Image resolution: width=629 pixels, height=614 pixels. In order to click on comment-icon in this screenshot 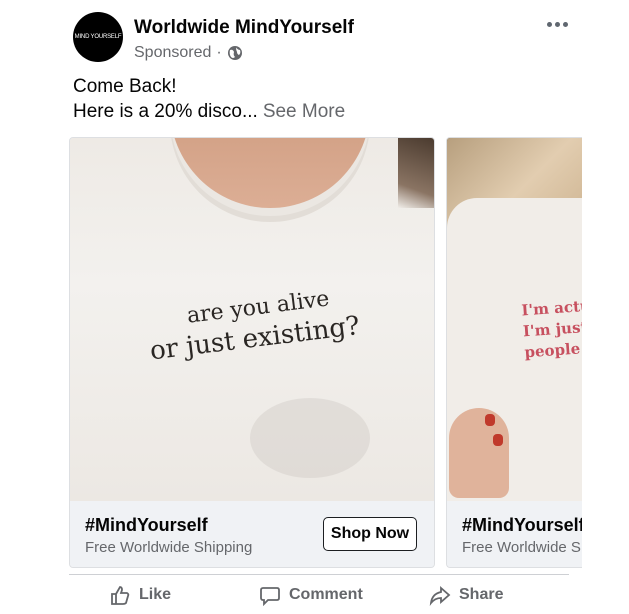, I will do `click(270, 596)`.